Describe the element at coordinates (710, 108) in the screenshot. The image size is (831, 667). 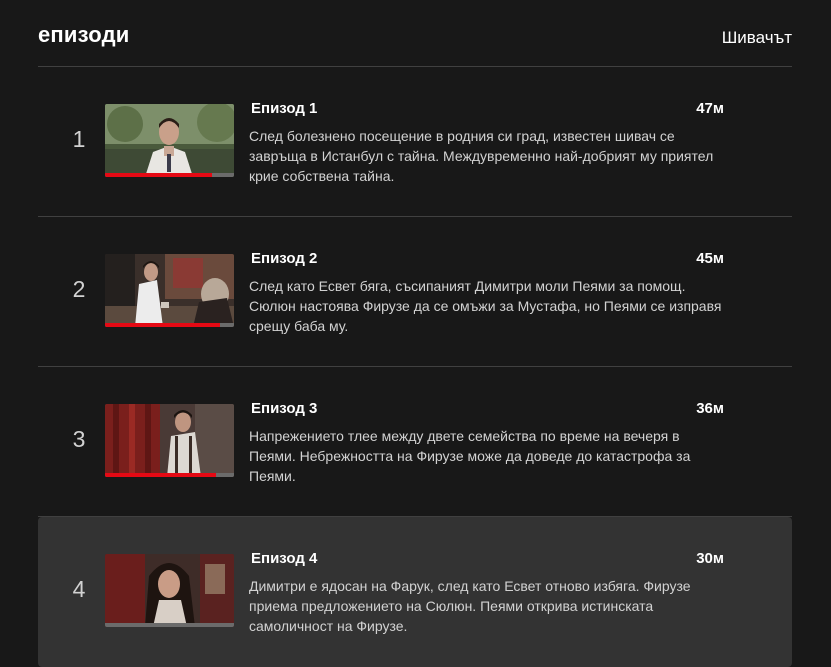
I see `episode-duration: 47м` at that location.